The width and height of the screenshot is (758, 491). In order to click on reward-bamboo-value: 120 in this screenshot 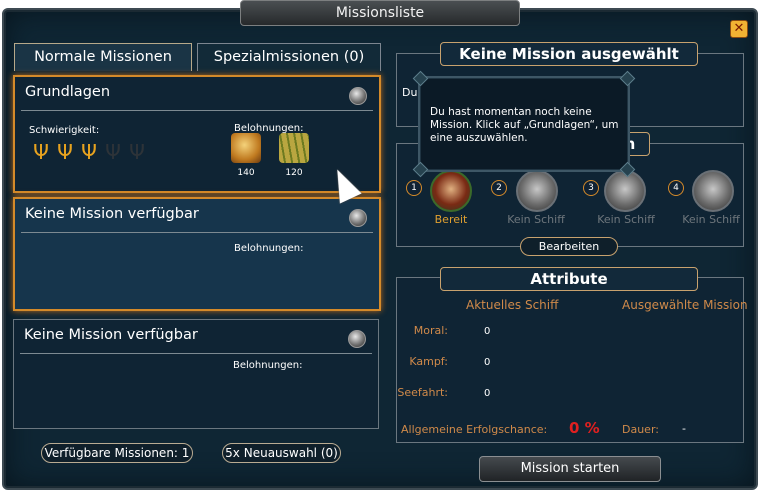, I will do `click(294, 173)`.